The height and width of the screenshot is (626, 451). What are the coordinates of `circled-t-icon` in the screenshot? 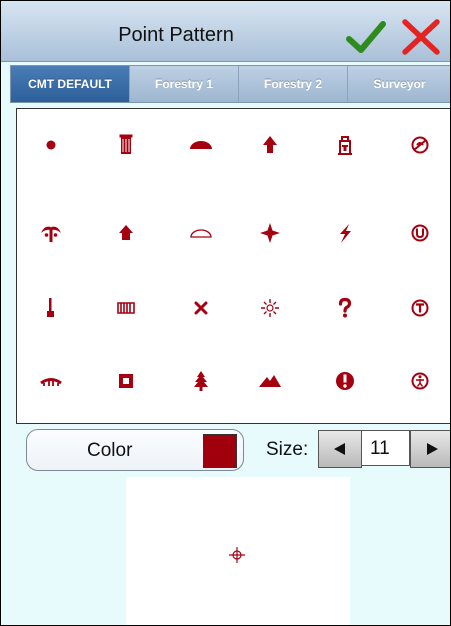 It's located at (420, 308).